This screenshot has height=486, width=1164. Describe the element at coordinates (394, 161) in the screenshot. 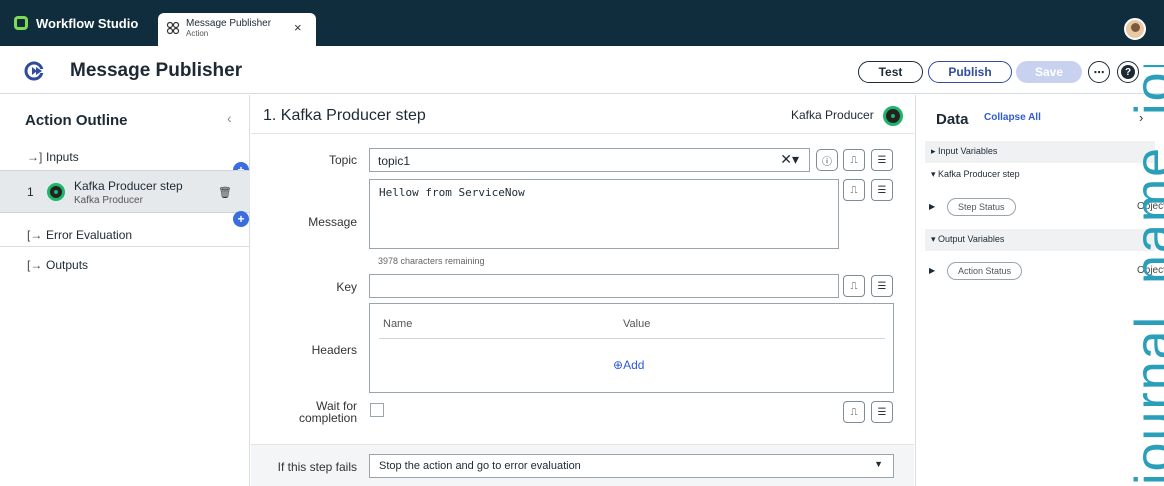

I see `topic-value: topic1` at that location.